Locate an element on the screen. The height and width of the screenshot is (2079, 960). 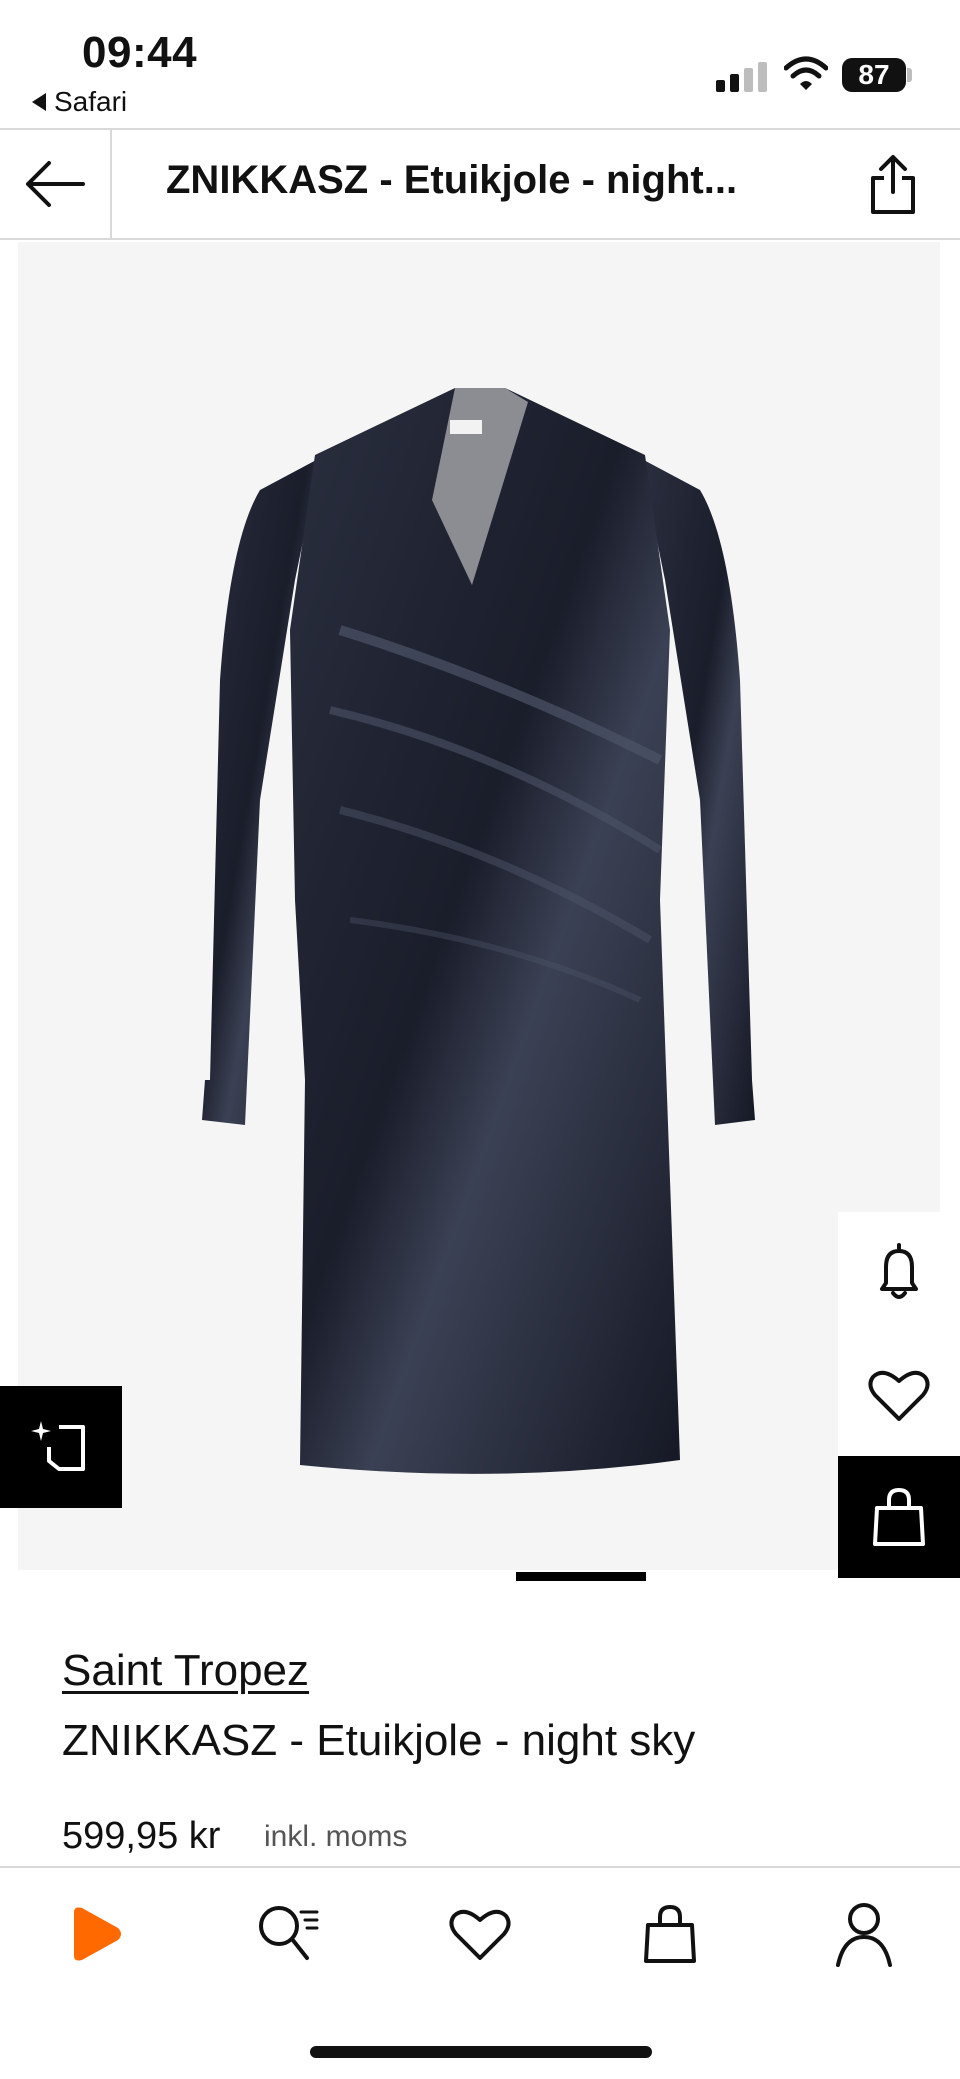
back-triangle-icon is located at coordinates (39, 102).